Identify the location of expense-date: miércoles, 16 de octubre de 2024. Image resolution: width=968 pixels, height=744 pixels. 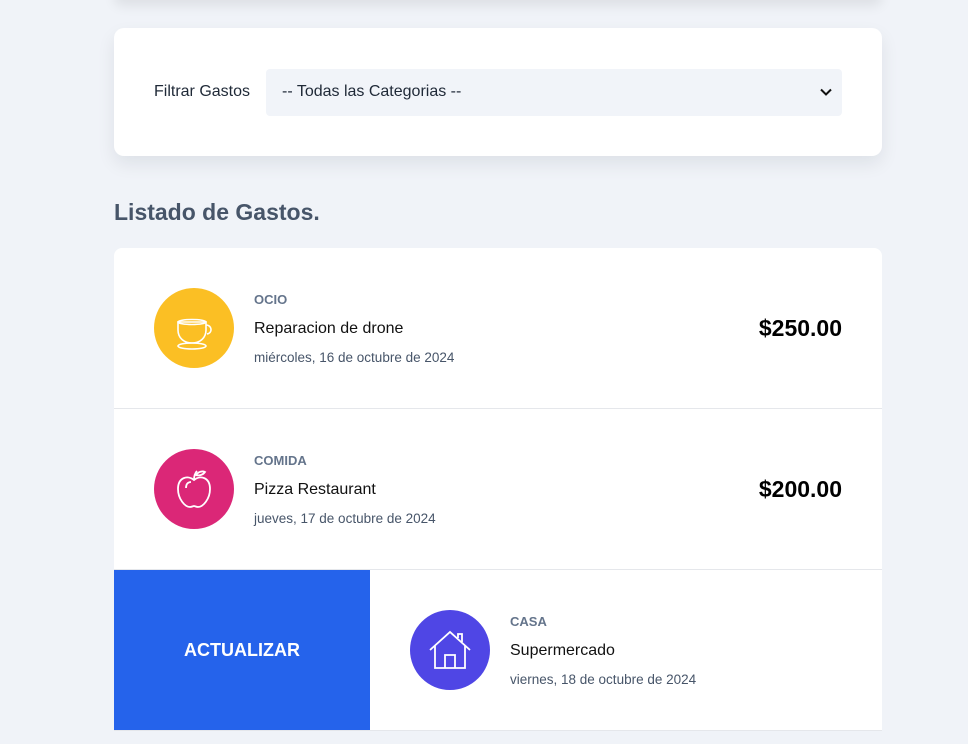
(354, 357).